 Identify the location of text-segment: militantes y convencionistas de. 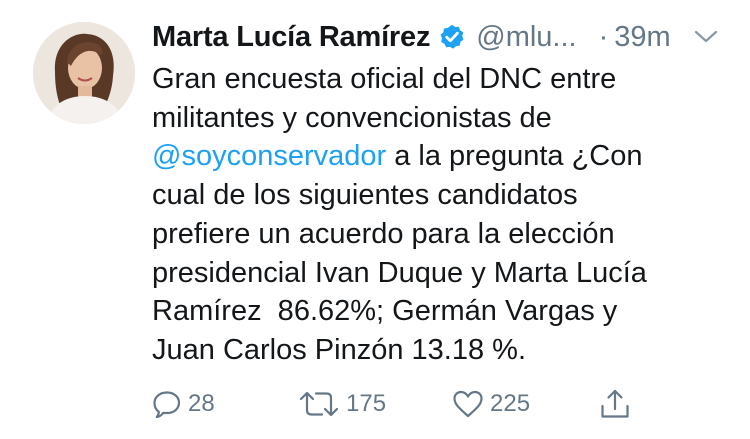
(352, 117).